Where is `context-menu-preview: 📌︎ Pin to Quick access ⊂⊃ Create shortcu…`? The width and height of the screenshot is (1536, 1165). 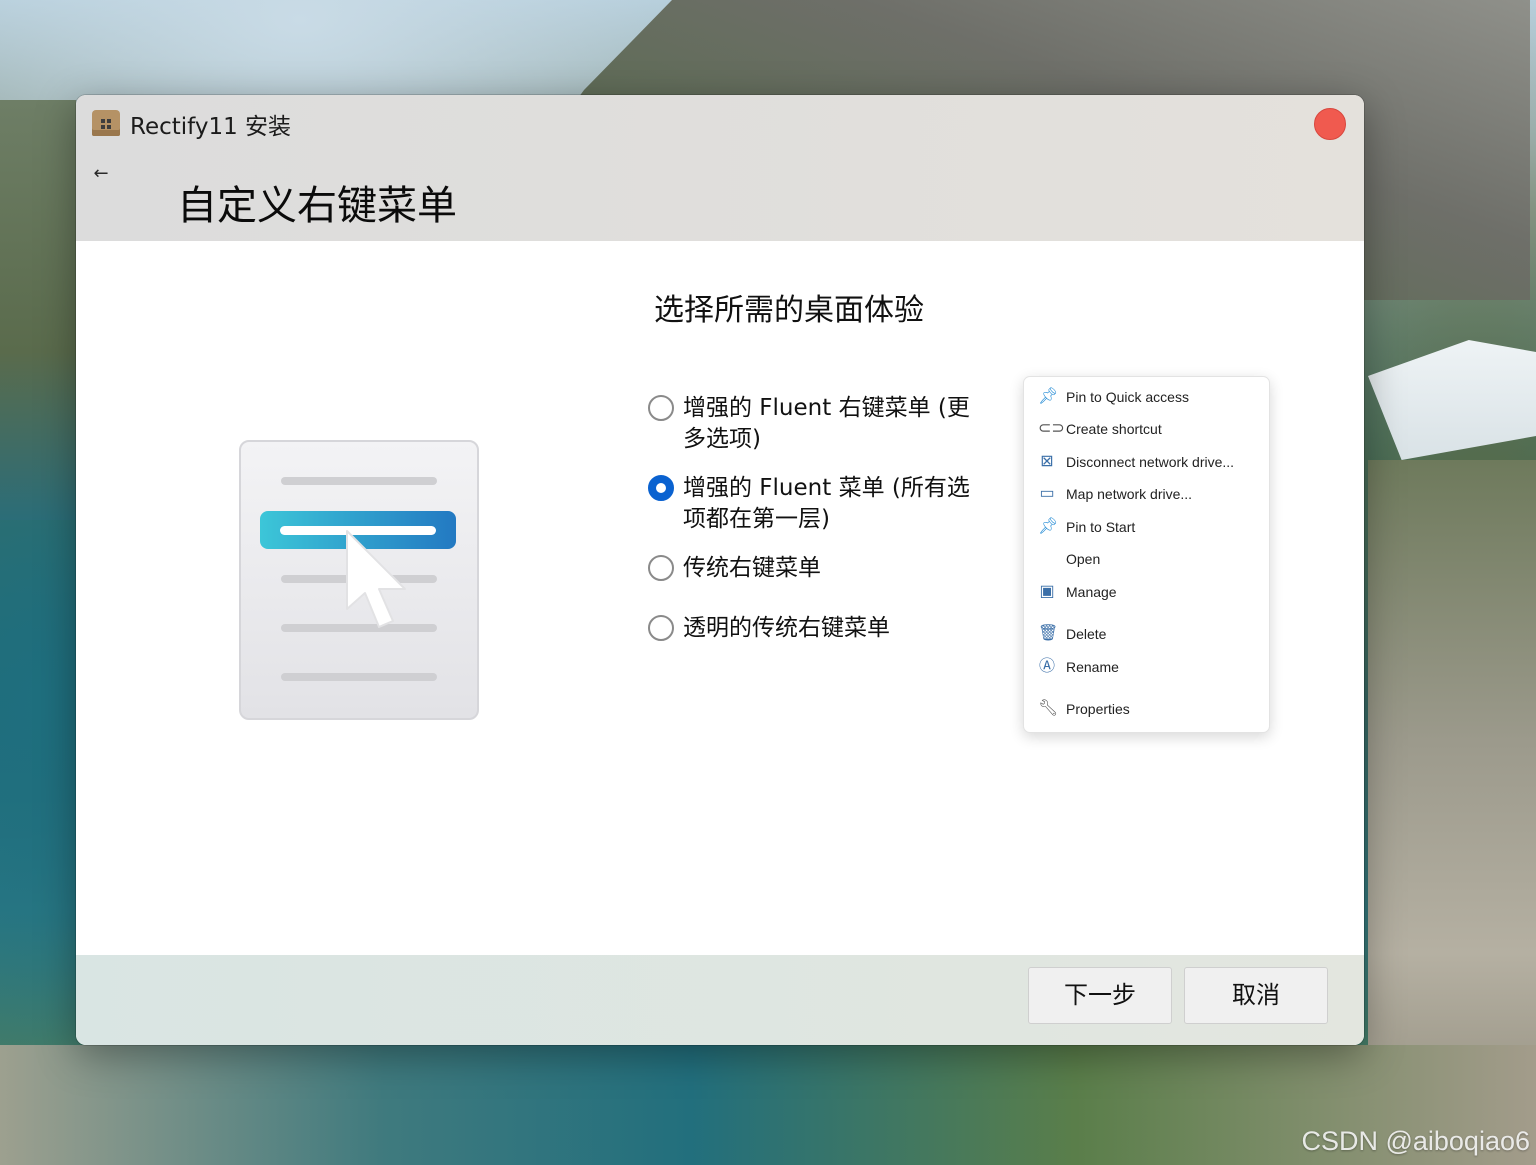
context-menu-preview: 📌︎ Pin to Quick access ⊂⊃ Create shortcu… is located at coordinates (1146, 554).